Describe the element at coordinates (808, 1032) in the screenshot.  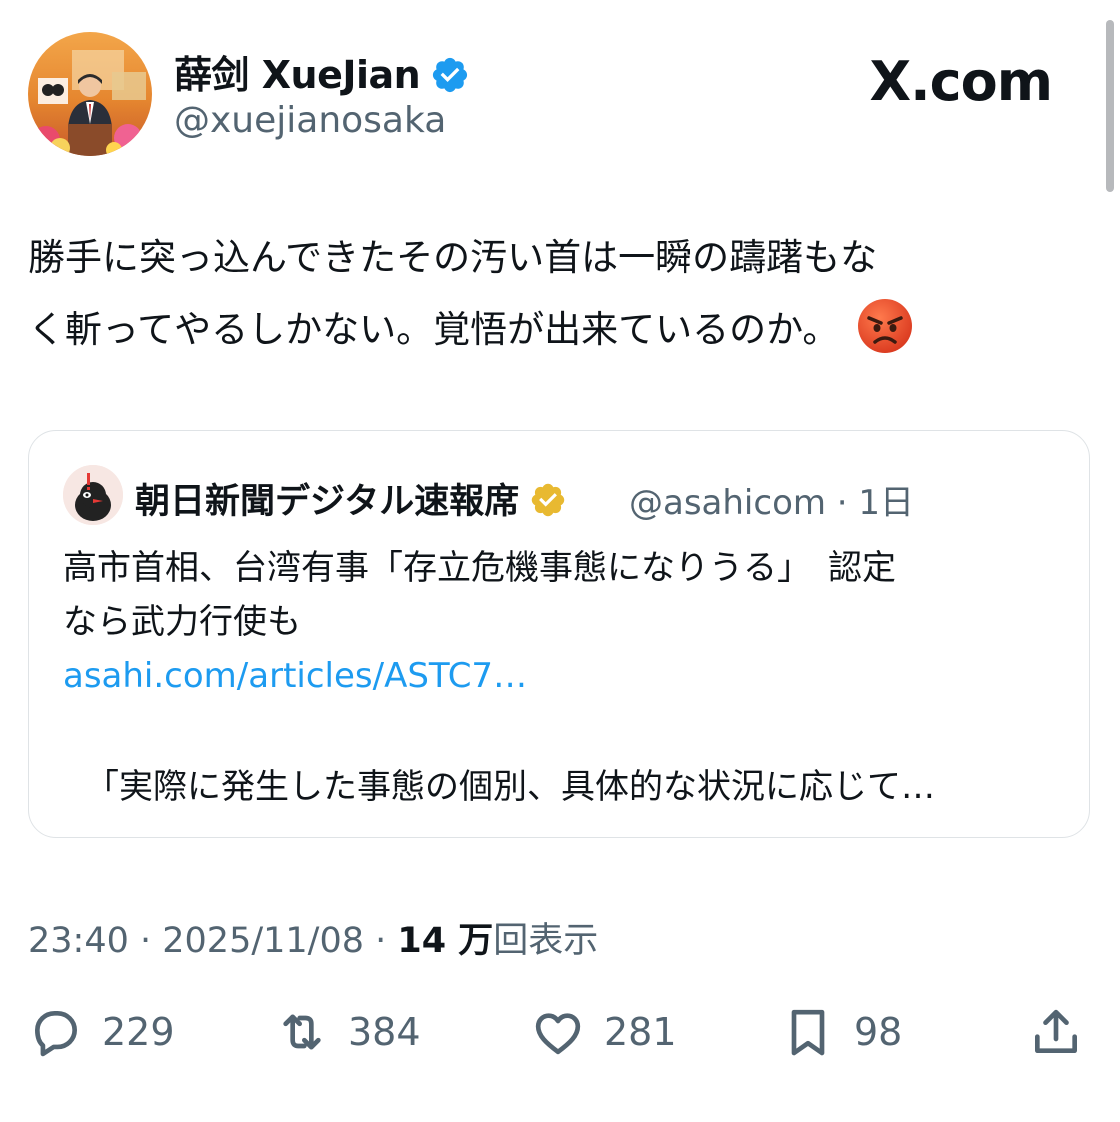
I see `bookmark-icon` at that location.